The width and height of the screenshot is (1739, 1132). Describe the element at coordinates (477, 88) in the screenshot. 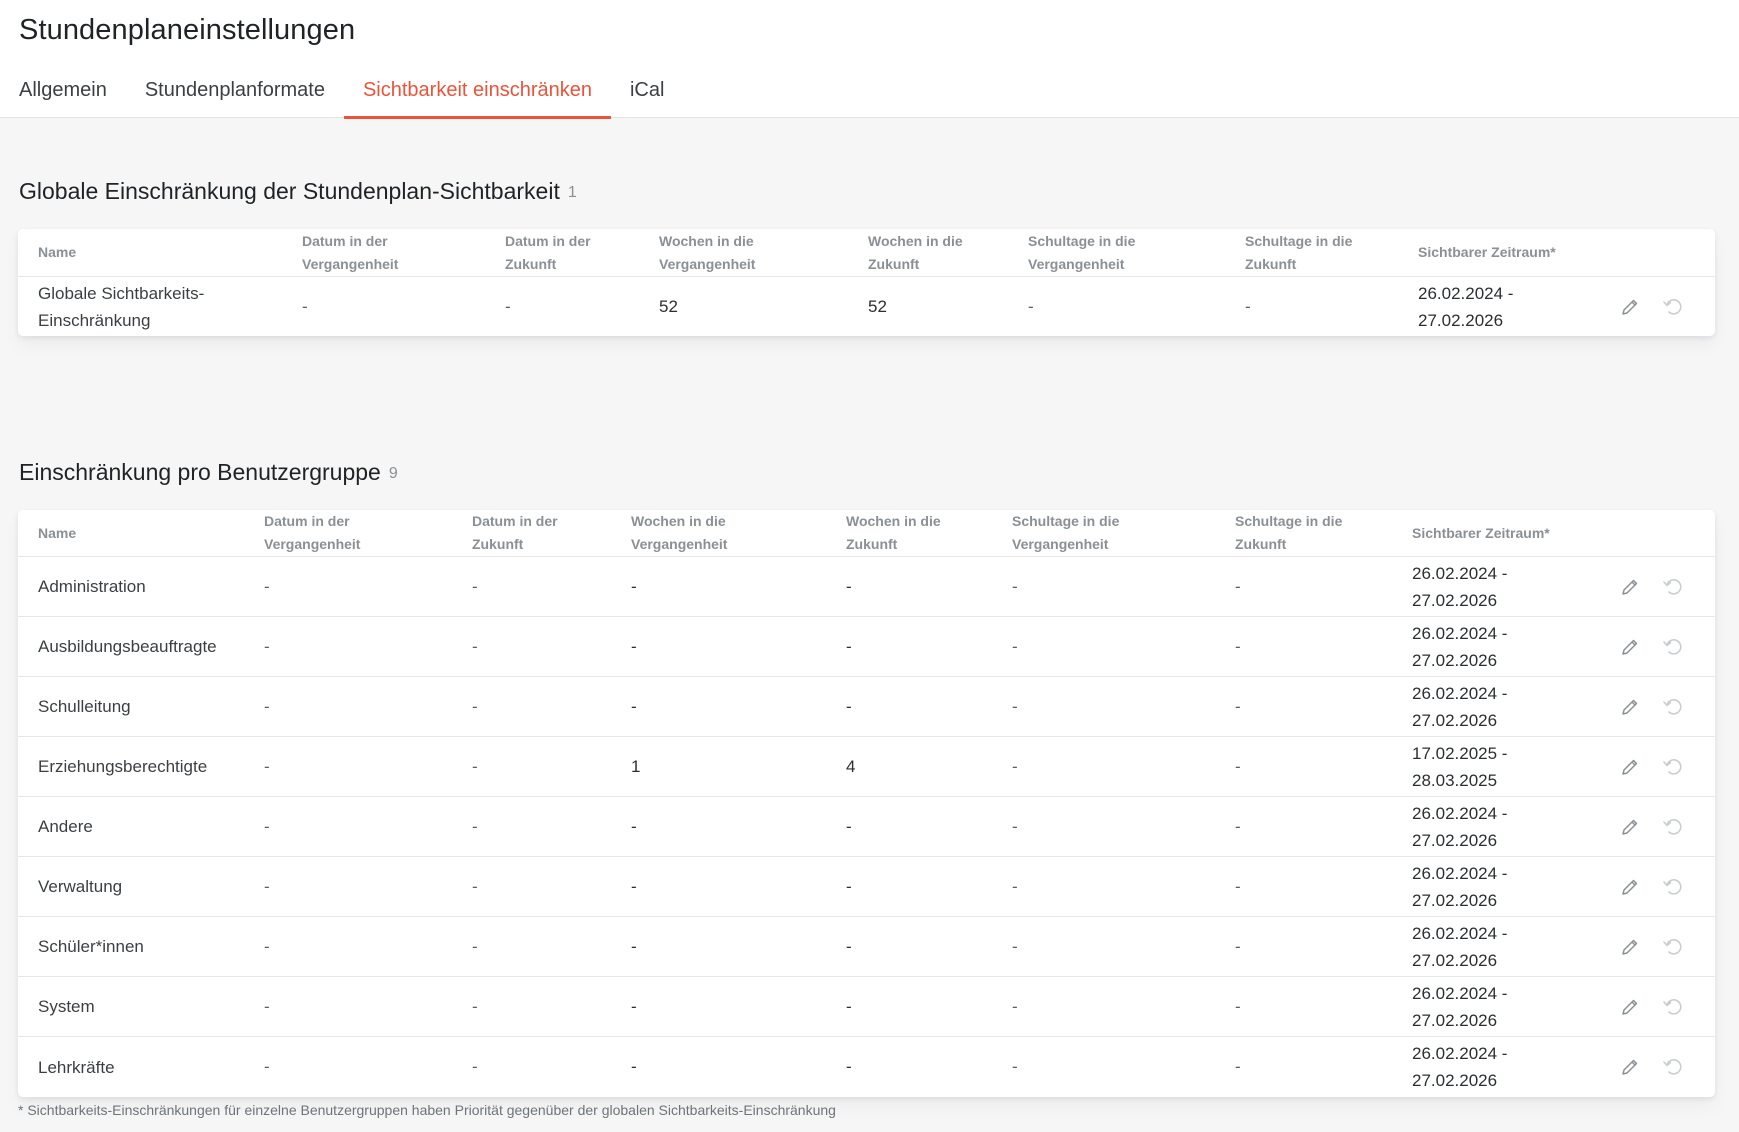

I see `tab-sichtbarkeit-einschraenken: Sichtbarkeit einschränken` at that location.